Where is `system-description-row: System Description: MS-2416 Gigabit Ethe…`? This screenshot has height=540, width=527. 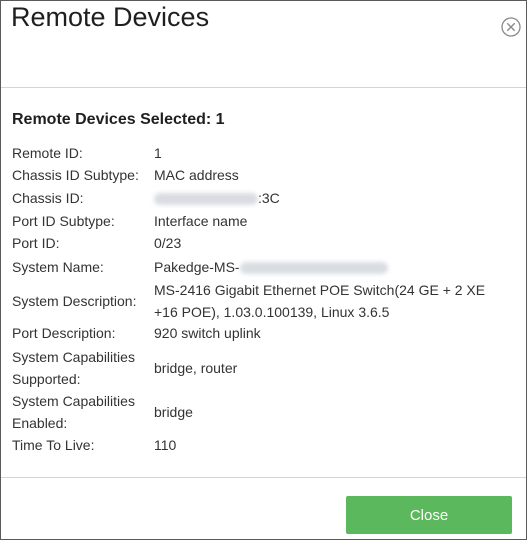 system-description-row: System Description: MS-2416 Gigabit Ethe… is located at coordinates (262, 301).